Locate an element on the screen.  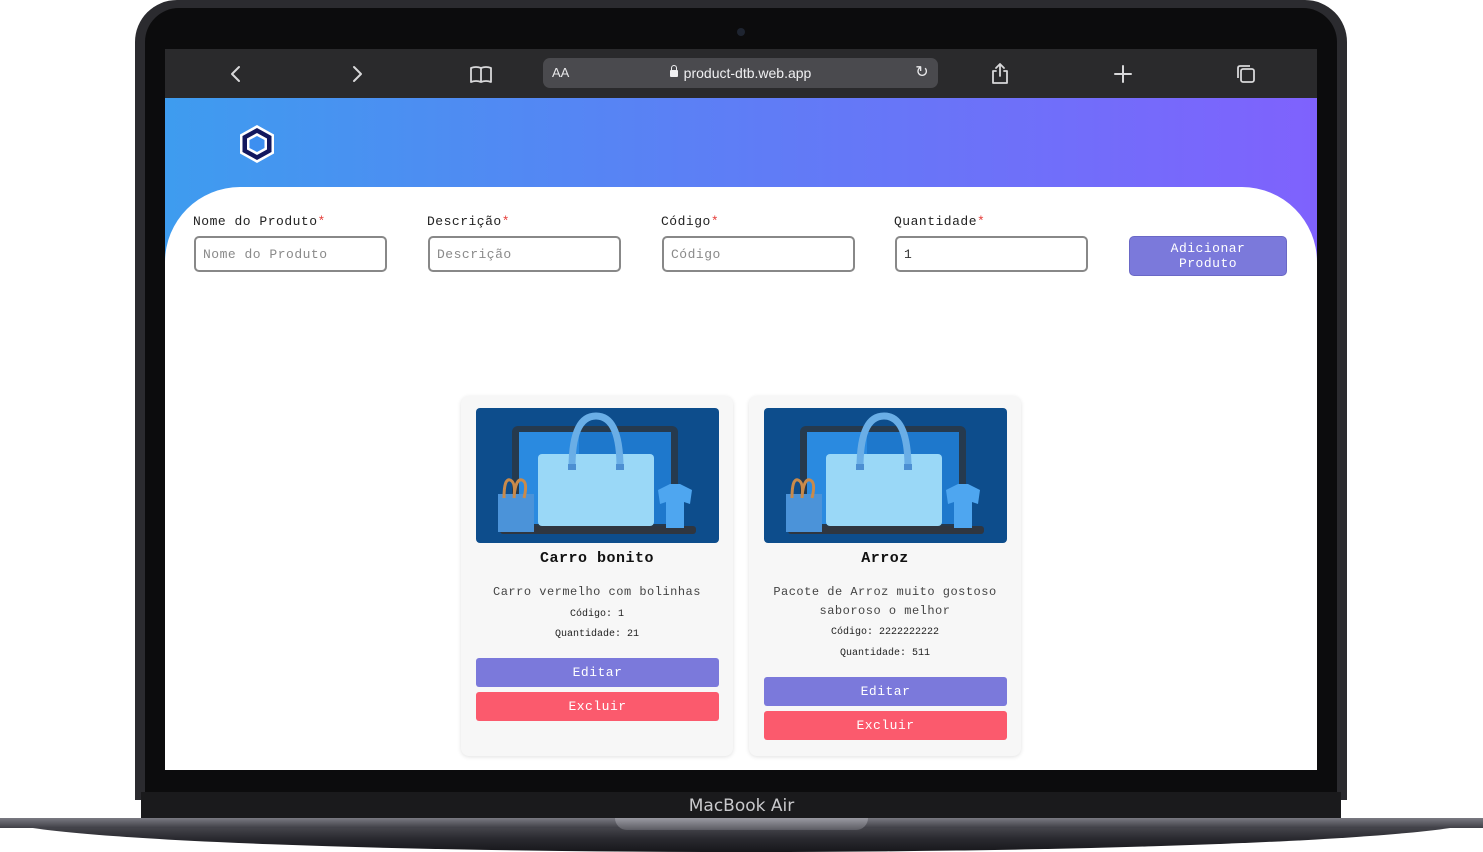
product-name-label: Nome do Produto* is located at coordinates (259, 221).